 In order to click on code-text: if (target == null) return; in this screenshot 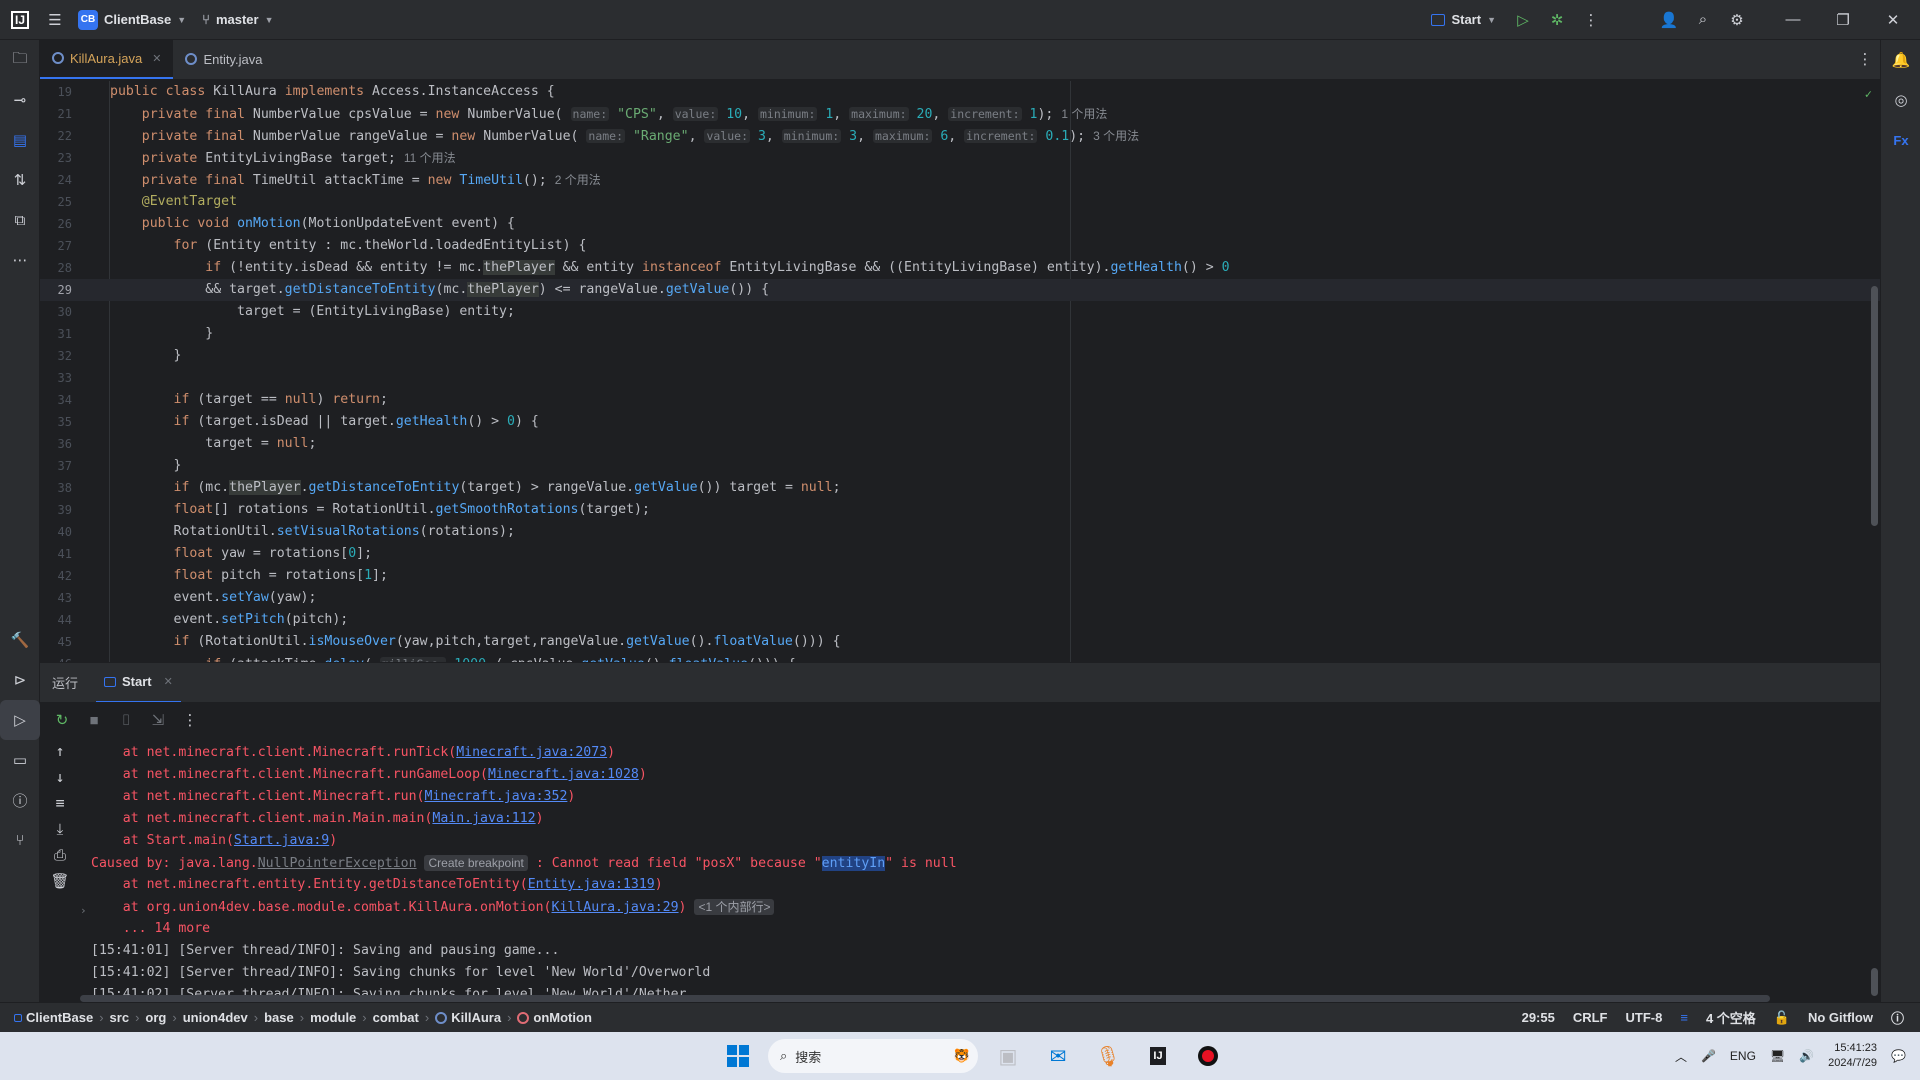, I will do `click(249, 400)`.